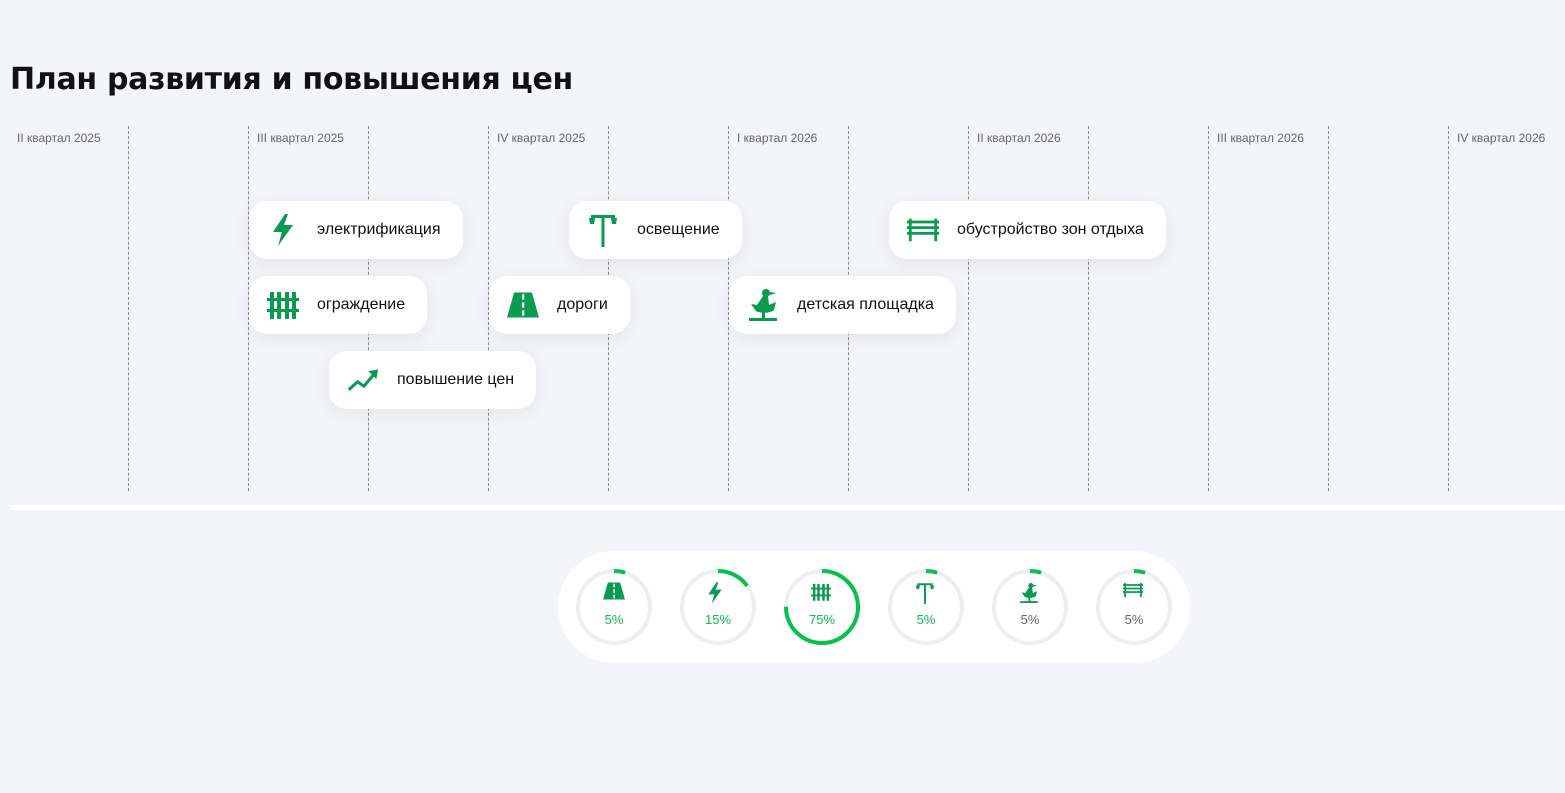 This screenshot has height=793, width=1565. Describe the element at coordinates (361, 304) in the screenshot. I see `task-label: ограждение` at that location.